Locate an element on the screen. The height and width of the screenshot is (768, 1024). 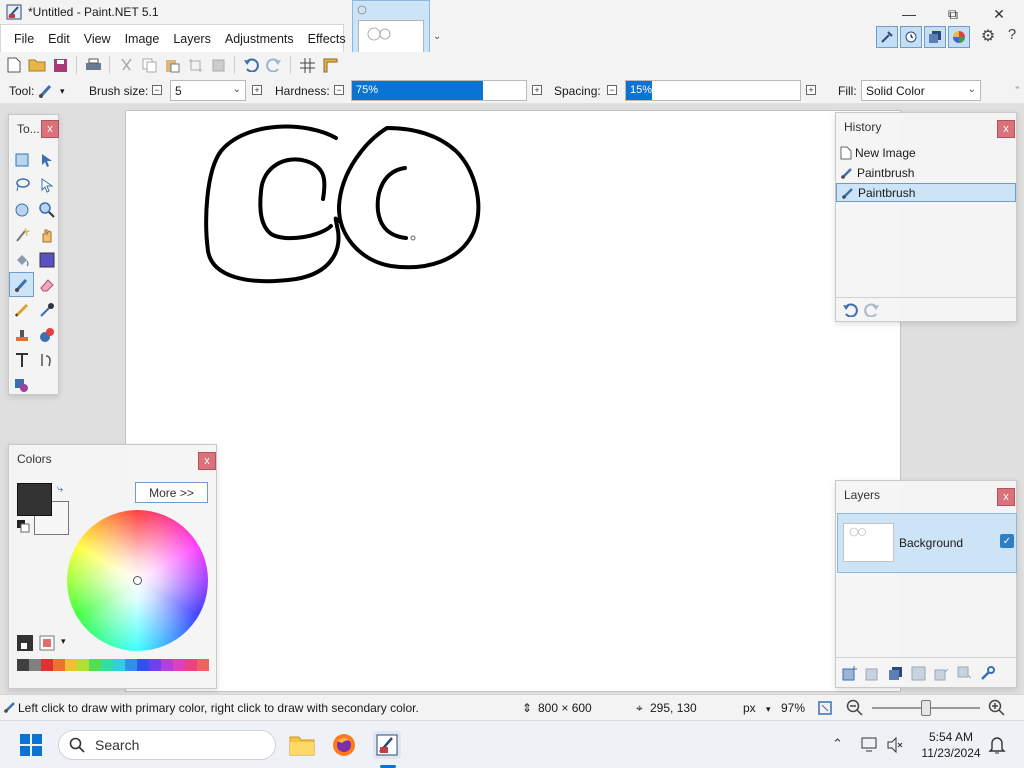
brush-size-combo: 5 ⌄ is located at coordinates (208, 90).